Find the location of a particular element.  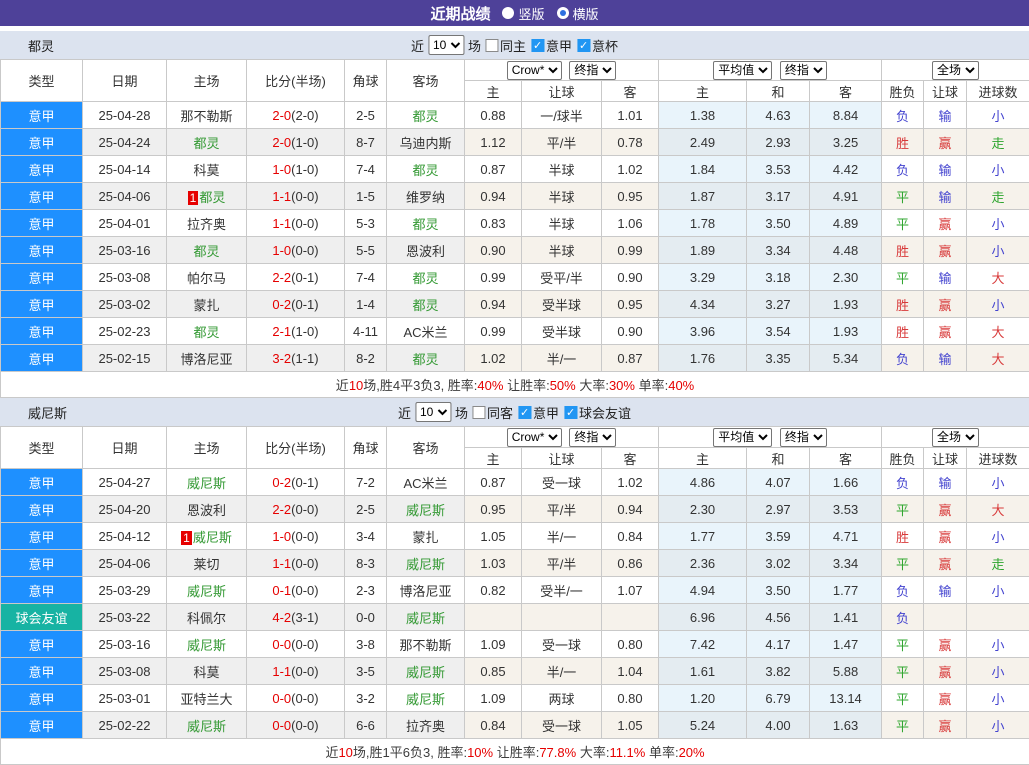

filter-checkbox-same-venue: 同客 is located at coordinates (492, 412).